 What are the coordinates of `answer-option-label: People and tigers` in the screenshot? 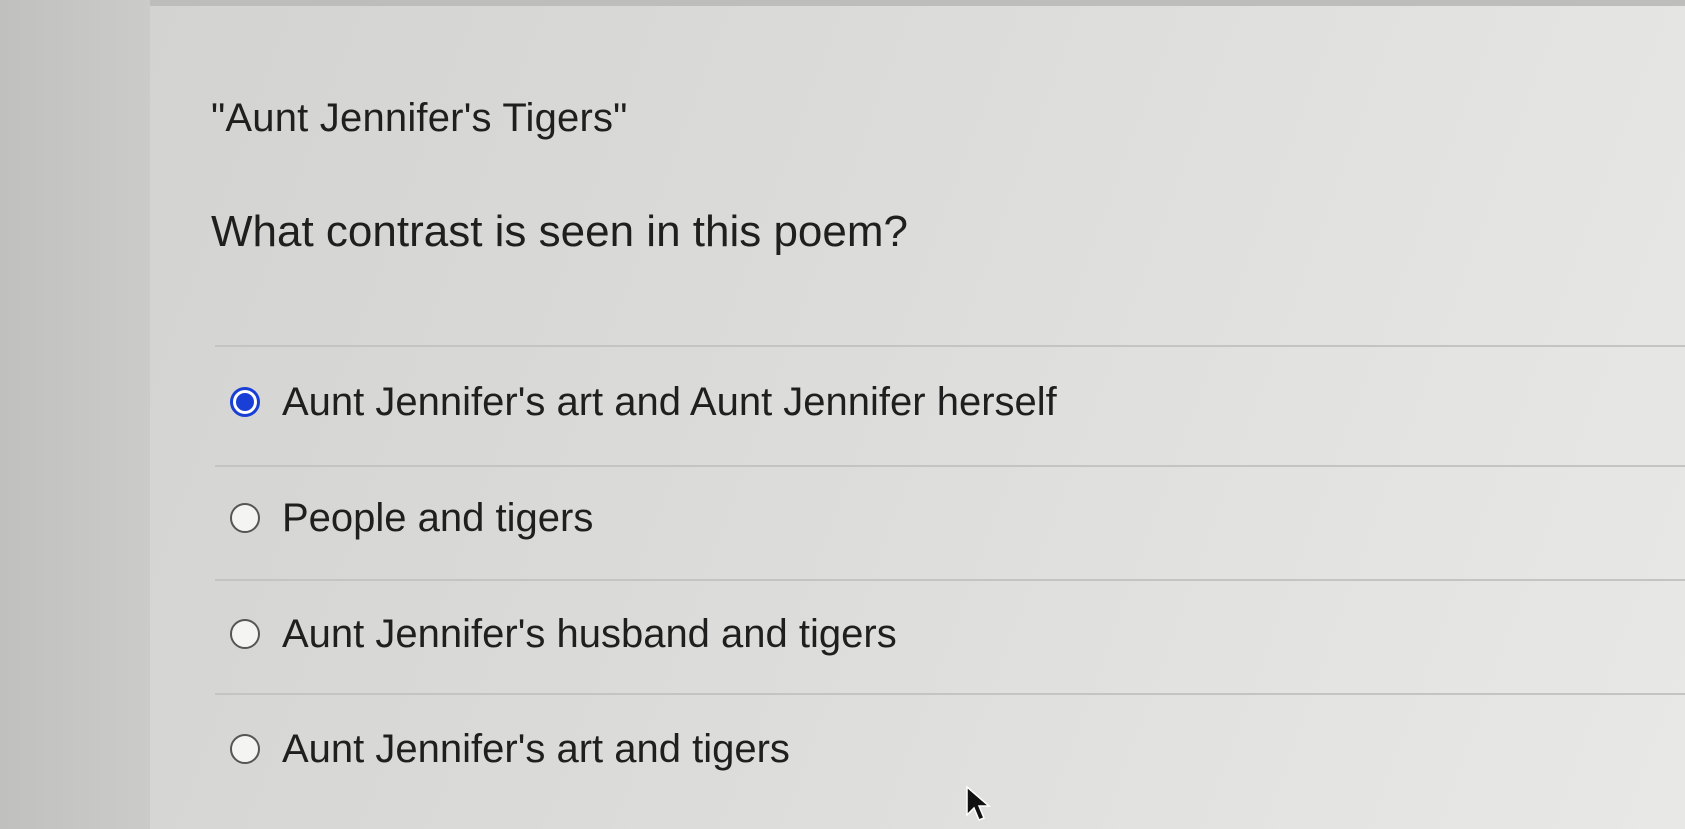 It's located at (438, 517).